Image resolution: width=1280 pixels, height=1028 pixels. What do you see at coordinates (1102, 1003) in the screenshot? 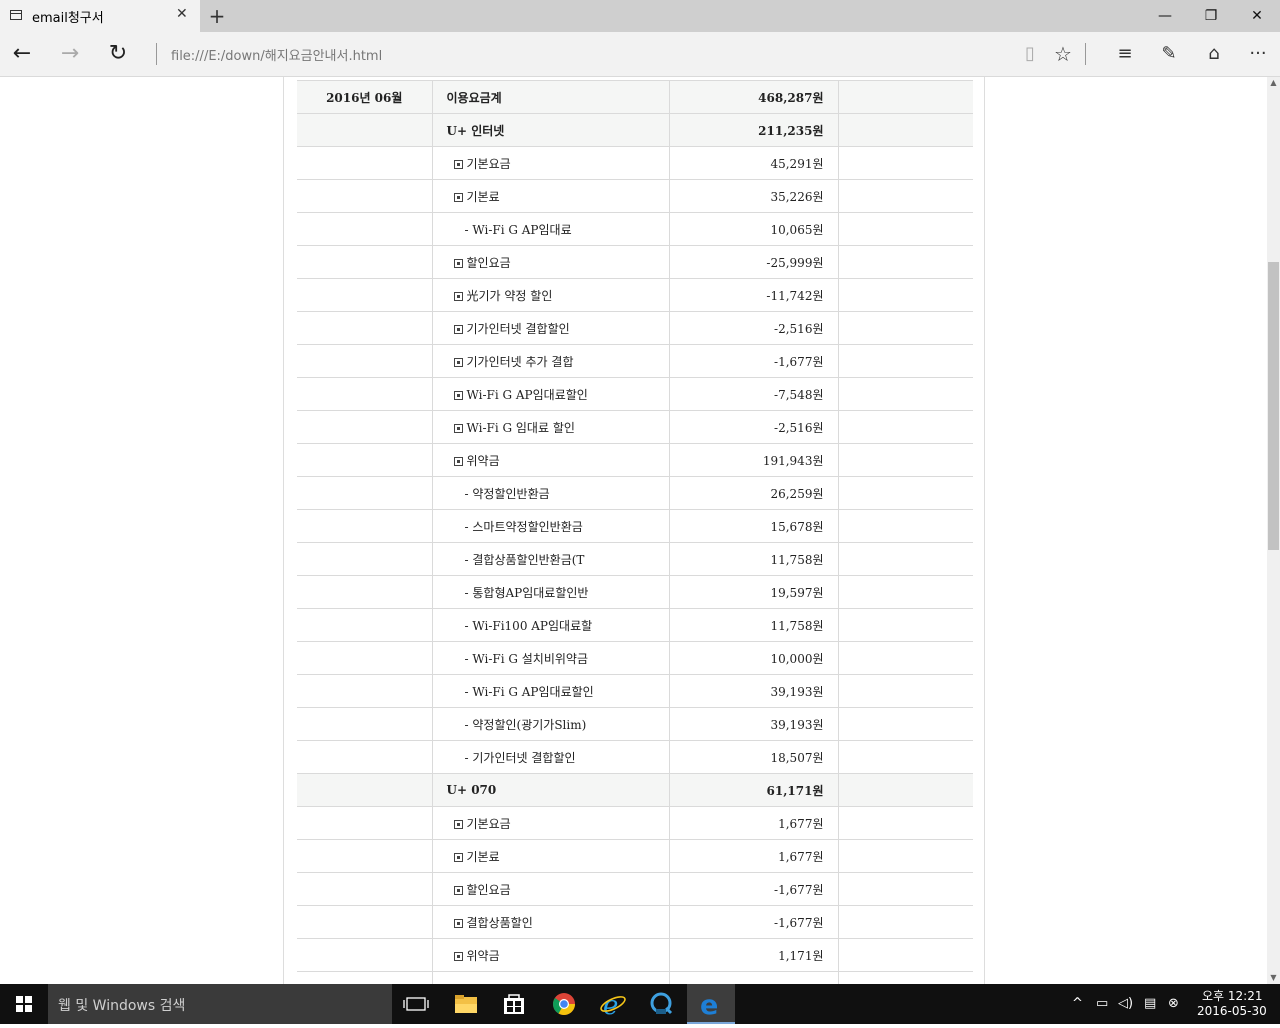
I see `network-icon: ▭` at bounding box center [1102, 1003].